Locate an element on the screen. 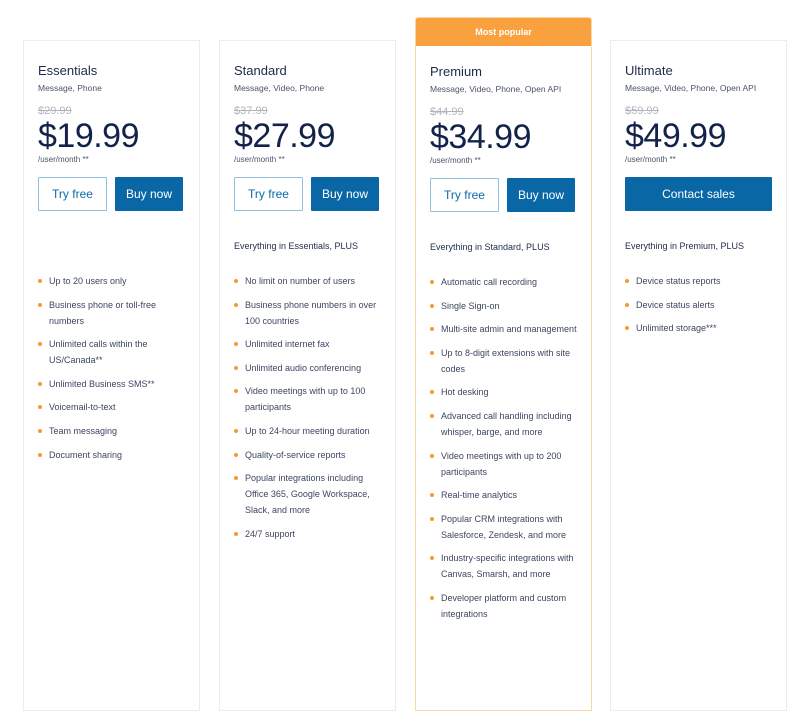 This screenshot has width=800, height=727. plus-heading: Everything in Essentials, PLUS is located at coordinates (296, 246).